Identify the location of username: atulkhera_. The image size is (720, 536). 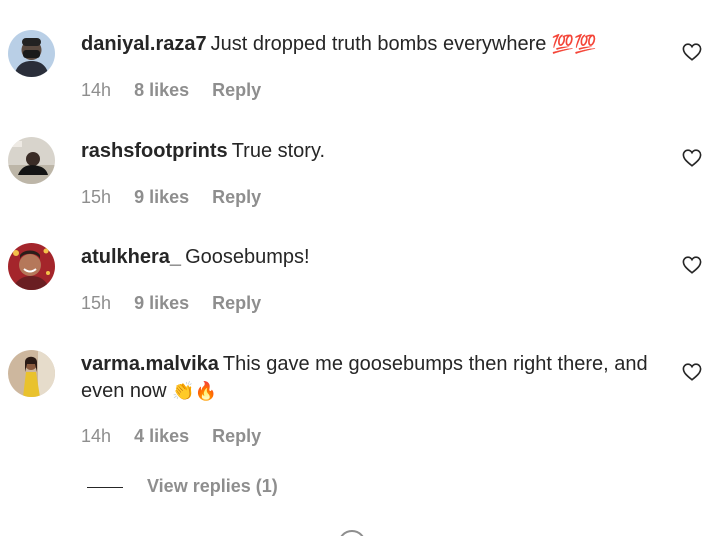
(131, 257).